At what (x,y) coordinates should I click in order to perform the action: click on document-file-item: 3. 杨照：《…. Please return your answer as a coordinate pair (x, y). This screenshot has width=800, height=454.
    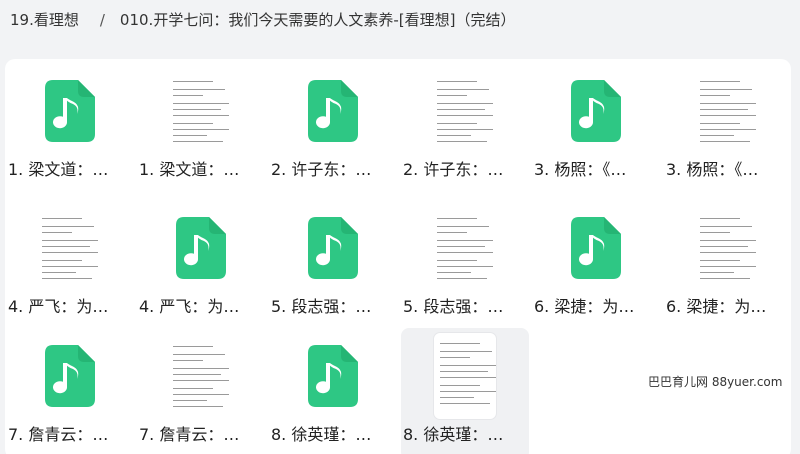
    Looking at the image, I should click on (728, 129).